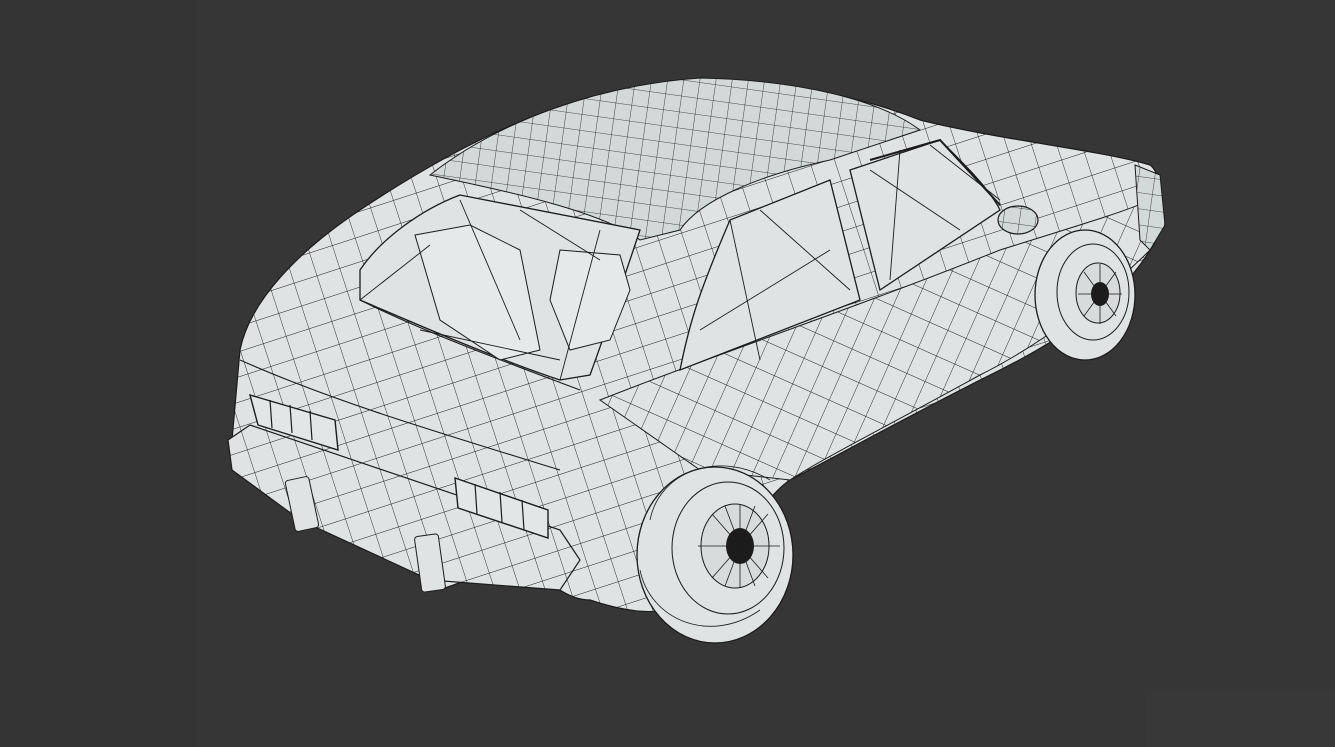 This screenshot has width=1335, height=747. What do you see at coordinates (715, 554) in the screenshot?
I see `wheel-rear` at bounding box center [715, 554].